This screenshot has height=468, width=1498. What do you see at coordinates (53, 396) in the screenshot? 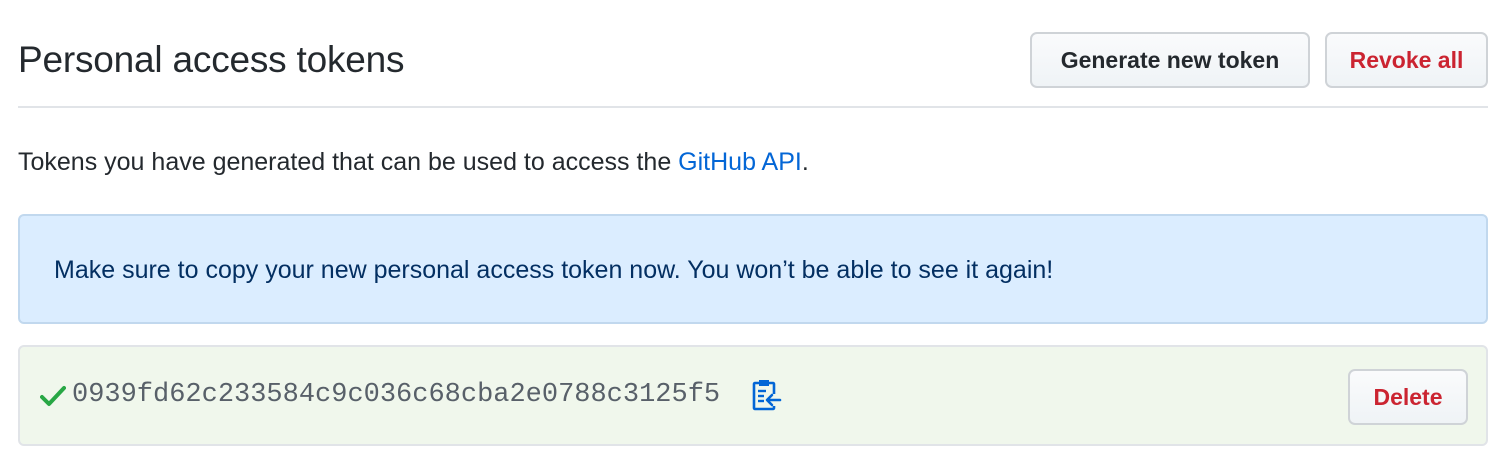
I see `check-icon` at bounding box center [53, 396].